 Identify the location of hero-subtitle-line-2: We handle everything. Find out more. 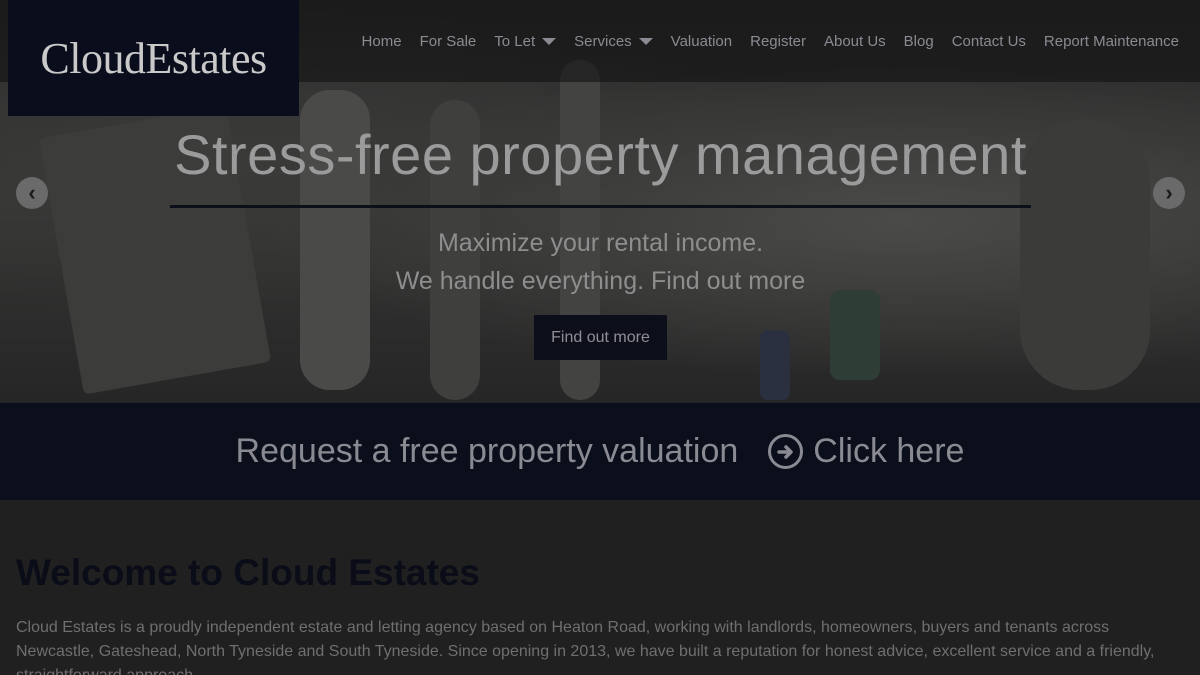
(600, 281).